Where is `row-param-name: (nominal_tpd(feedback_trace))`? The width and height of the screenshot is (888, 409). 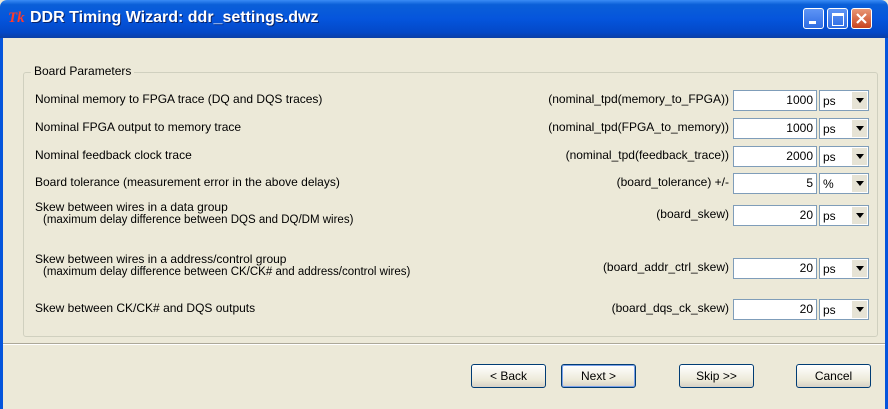
row-param-name: (nominal_tpd(feedback_trace)) is located at coordinates (647, 155).